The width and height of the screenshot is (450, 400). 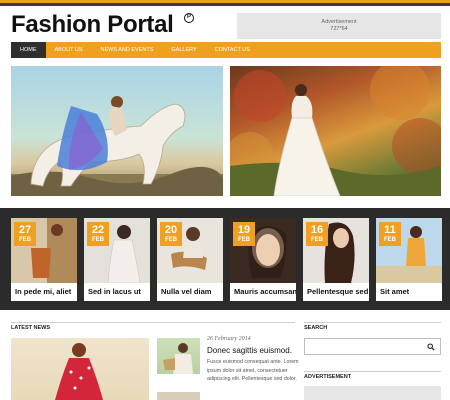 I want to click on search-divider, so click(x=372, y=322).